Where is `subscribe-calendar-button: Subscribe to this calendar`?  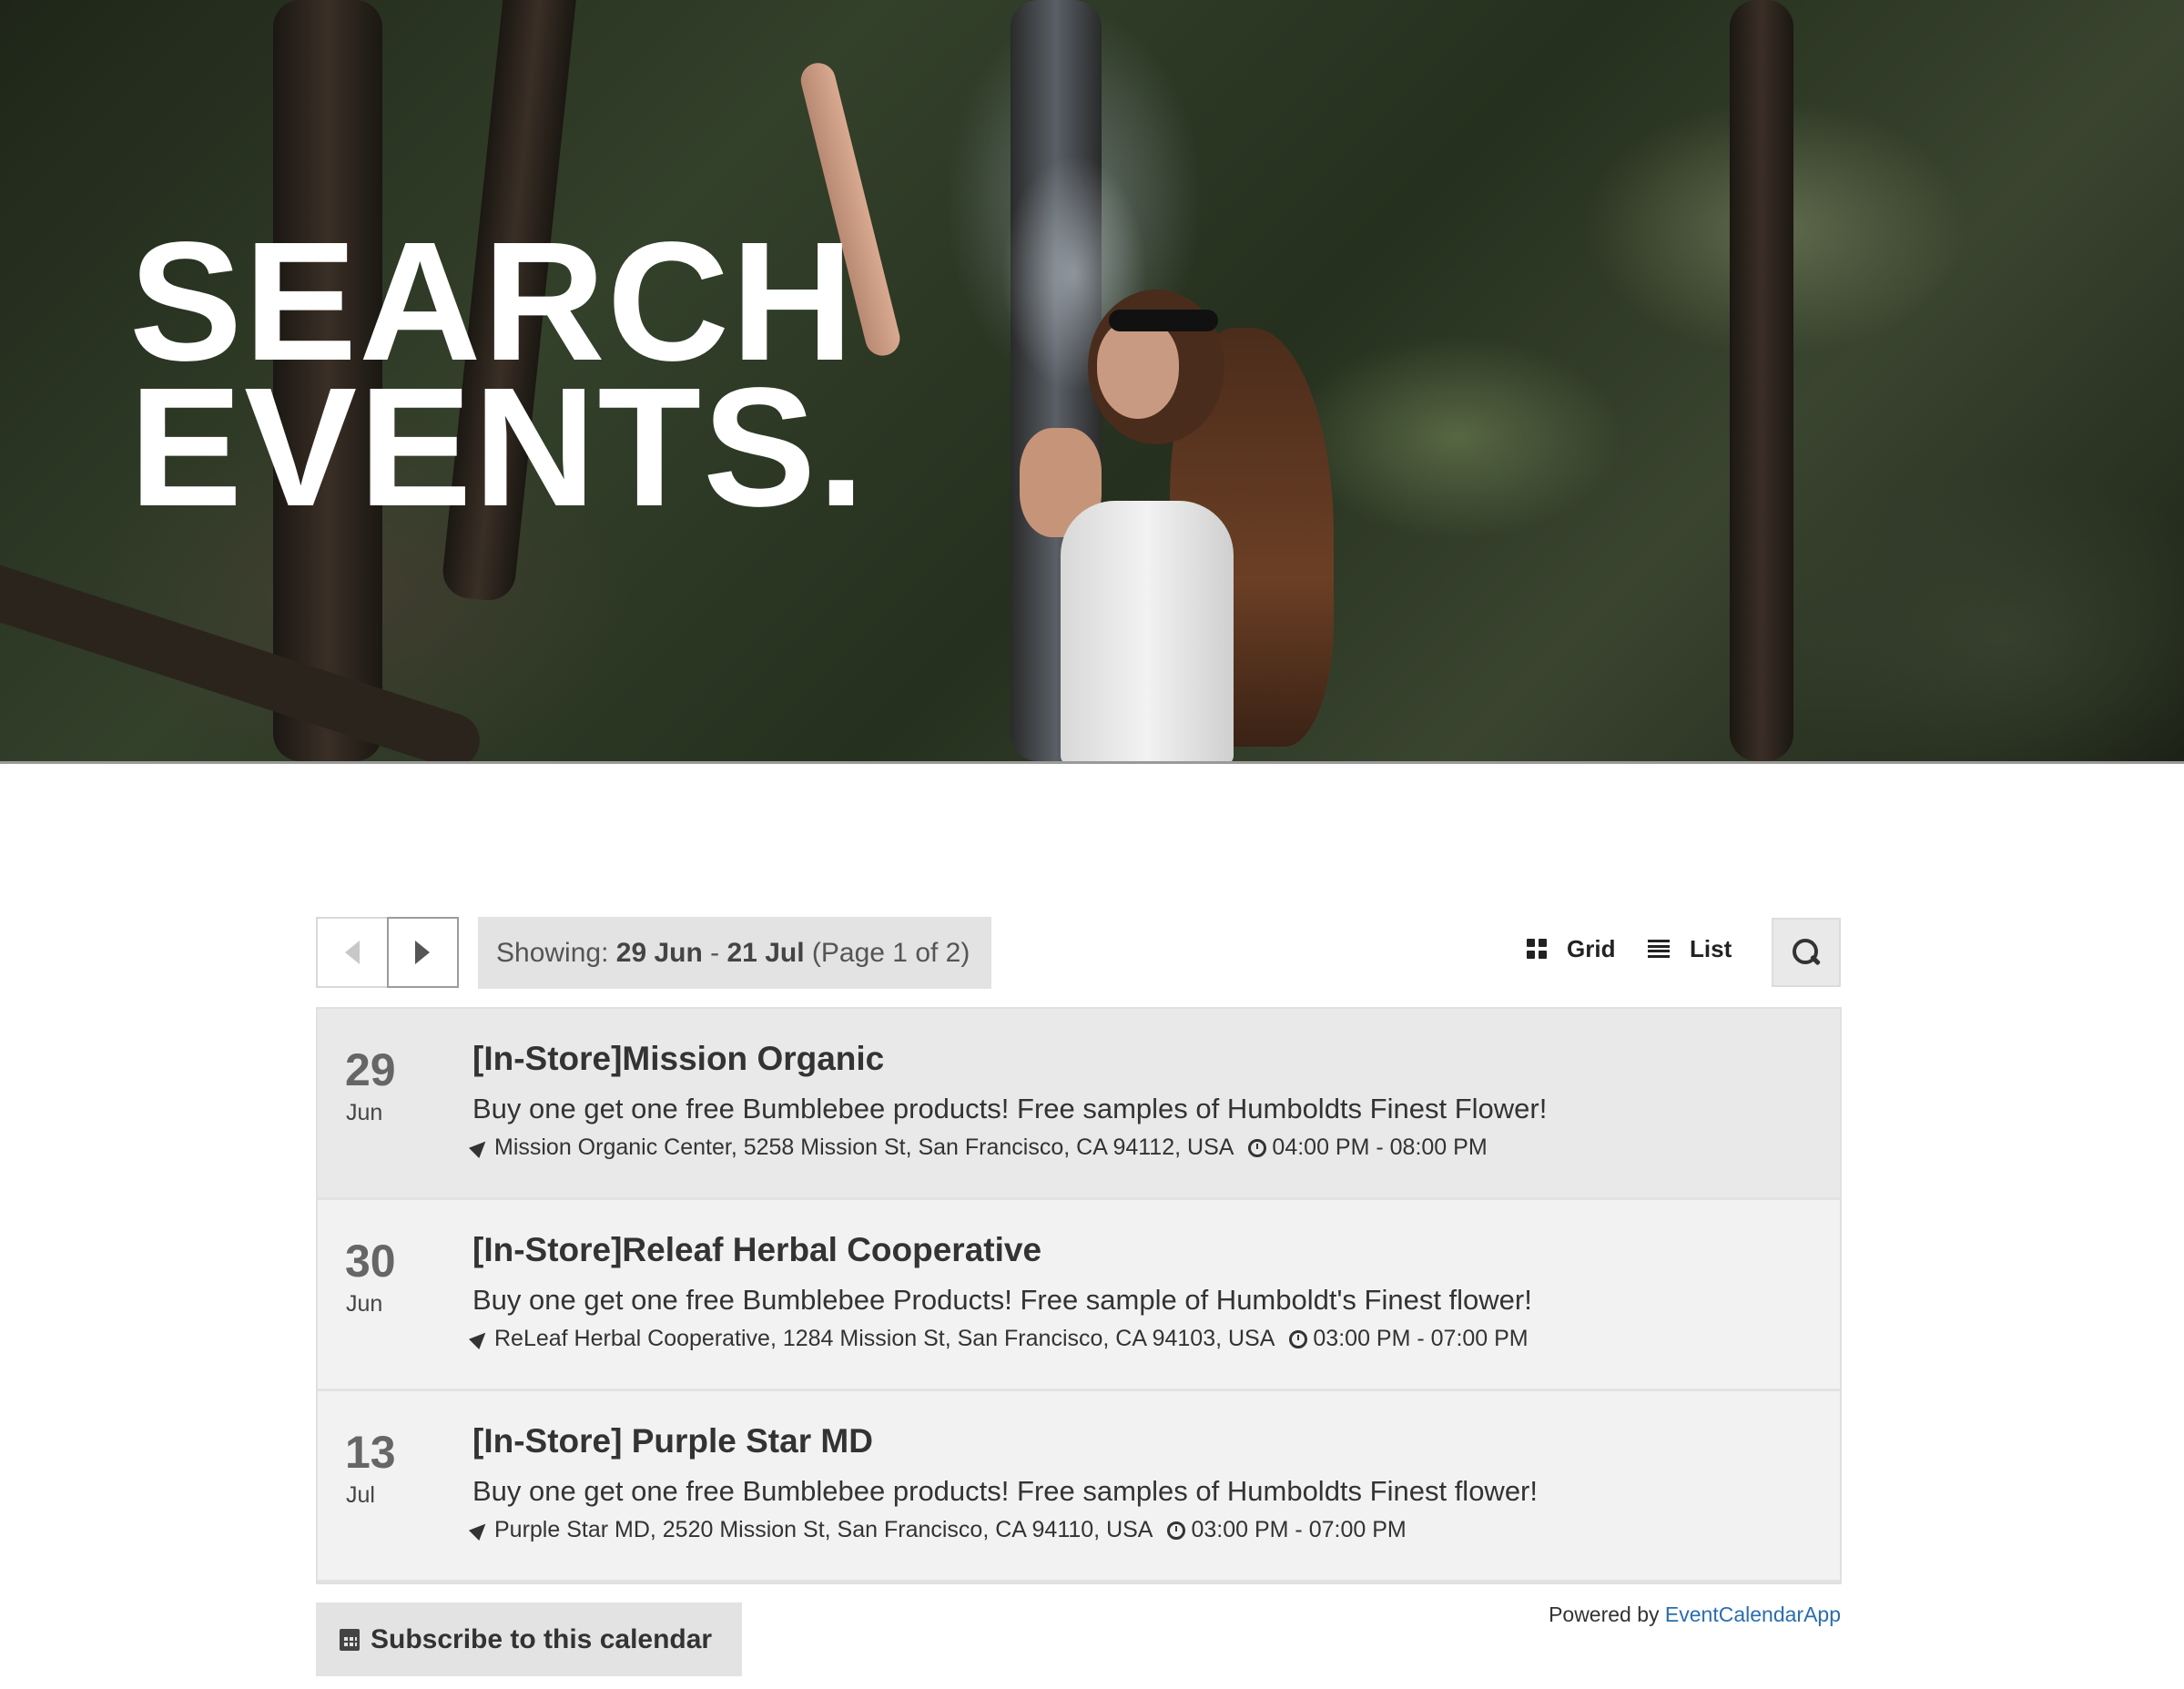
subscribe-calendar-button: Subscribe to this calendar is located at coordinates (529, 1639).